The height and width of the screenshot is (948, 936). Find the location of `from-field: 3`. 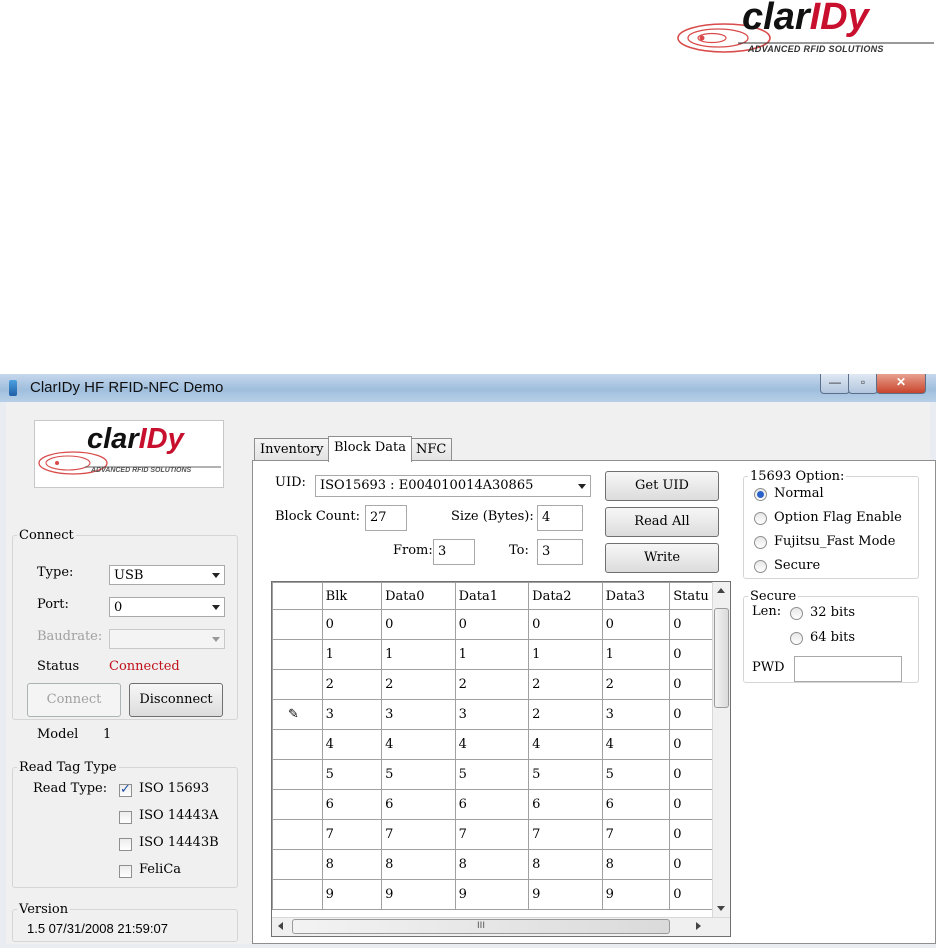

from-field: 3 is located at coordinates (454, 552).